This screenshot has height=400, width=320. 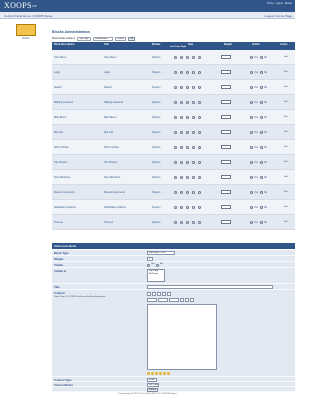 What do you see at coordinates (58, 222) in the screenshot?
I see `block-description: Themes` at bounding box center [58, 222].